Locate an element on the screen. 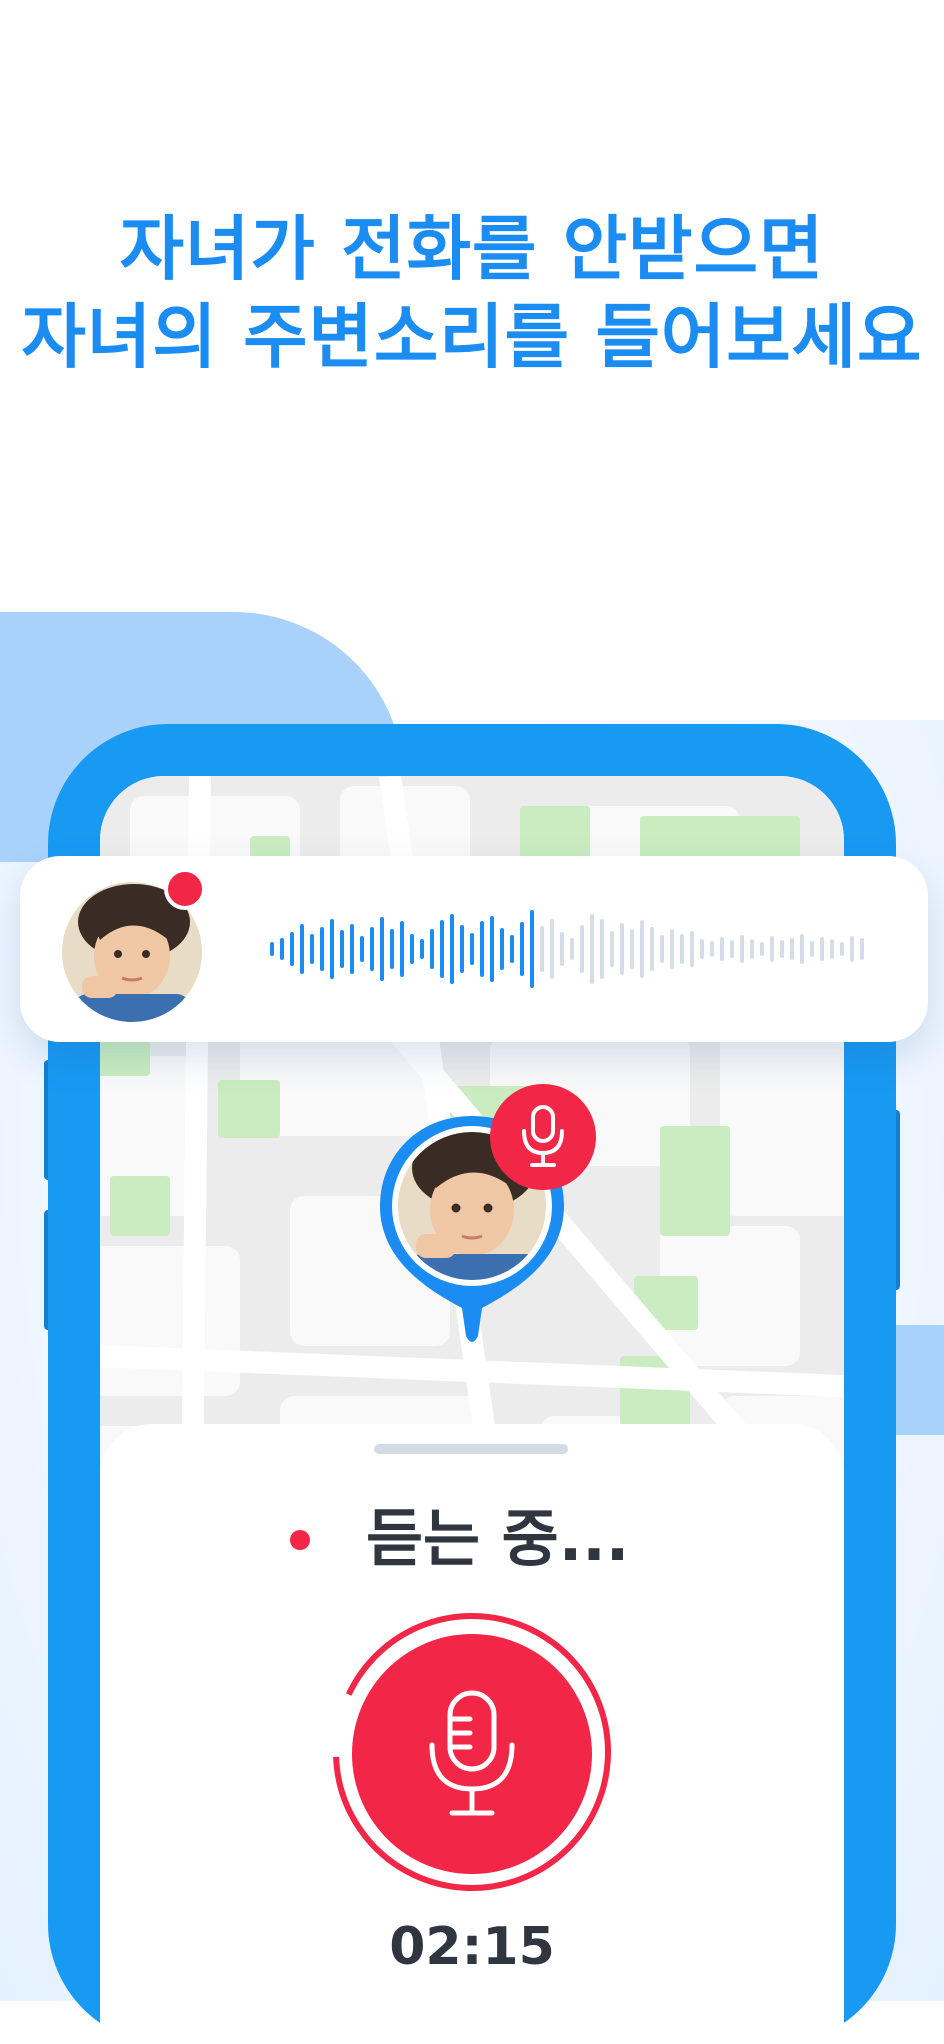 Image resolution: width=944 pixels, height=2044 pixels. headline-line-1: 자녀가 전화를 안받으면 is located at coordinates (472, 249).